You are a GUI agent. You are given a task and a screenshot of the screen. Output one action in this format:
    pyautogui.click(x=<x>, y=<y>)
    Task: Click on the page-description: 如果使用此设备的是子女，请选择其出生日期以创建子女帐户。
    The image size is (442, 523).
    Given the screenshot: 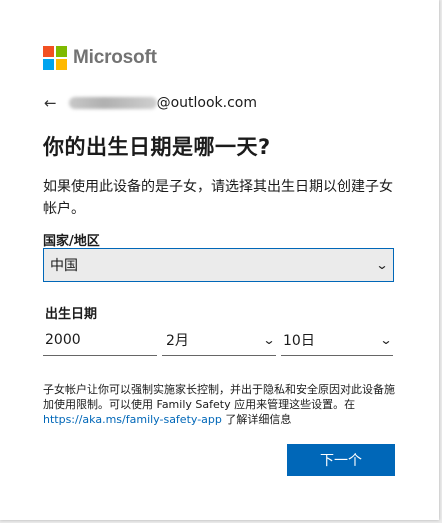 What is the action you would take?
    pyautogui.click(x=218, y=198)
    